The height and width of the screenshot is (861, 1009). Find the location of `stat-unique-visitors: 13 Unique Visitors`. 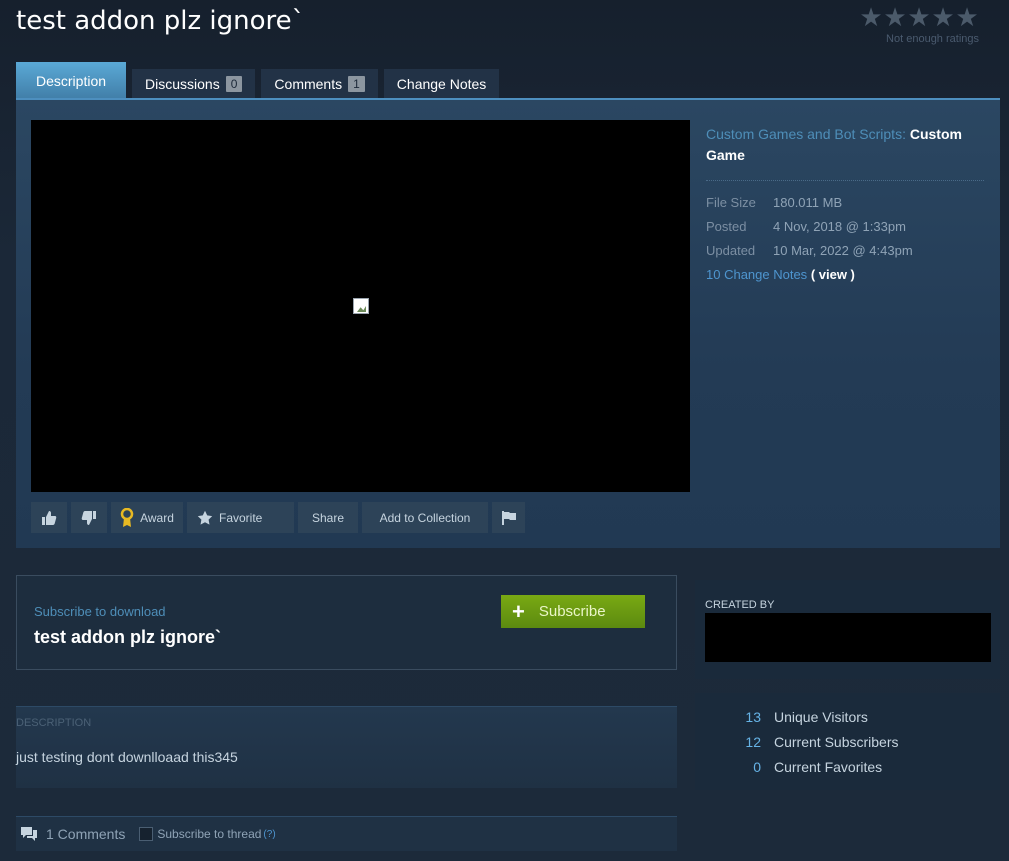

stat-unique-visitors: 13 Unique Visitors is located at coordinates (781, 717).